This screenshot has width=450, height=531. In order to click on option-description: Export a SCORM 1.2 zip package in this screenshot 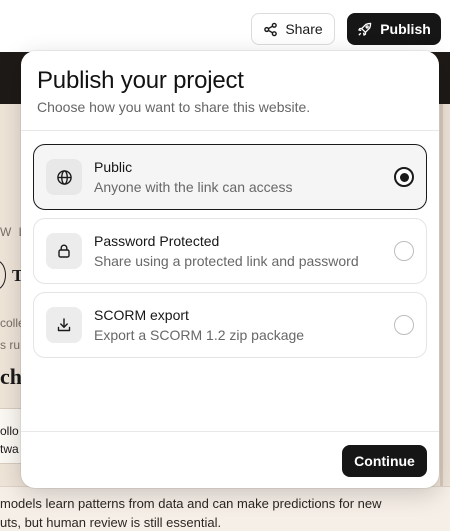, I will do `click(199, 335)`.